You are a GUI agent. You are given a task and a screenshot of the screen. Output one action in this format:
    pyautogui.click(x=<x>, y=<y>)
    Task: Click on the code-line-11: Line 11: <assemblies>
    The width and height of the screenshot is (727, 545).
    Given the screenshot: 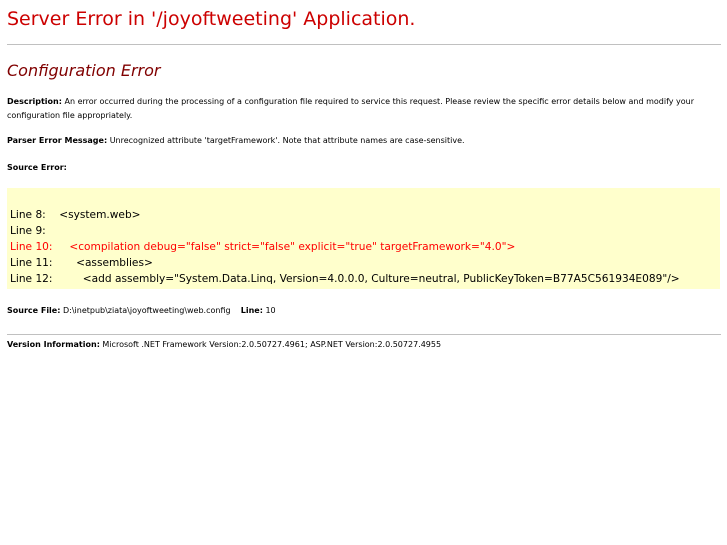 What is the action you would take?
    pyautogui.click(x=81, y=263)
    